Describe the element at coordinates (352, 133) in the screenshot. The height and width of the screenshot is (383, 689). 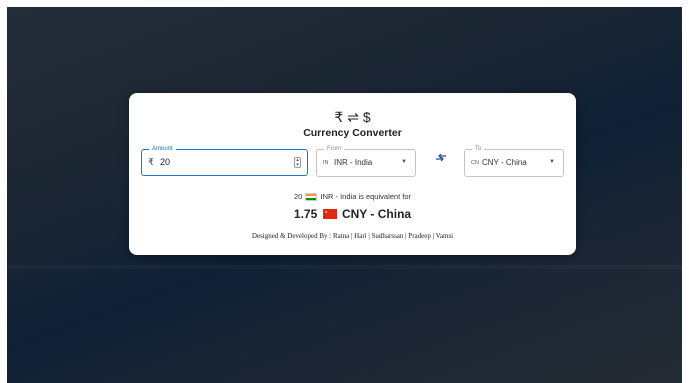
I see `page-title: Currency Converter` at that location.